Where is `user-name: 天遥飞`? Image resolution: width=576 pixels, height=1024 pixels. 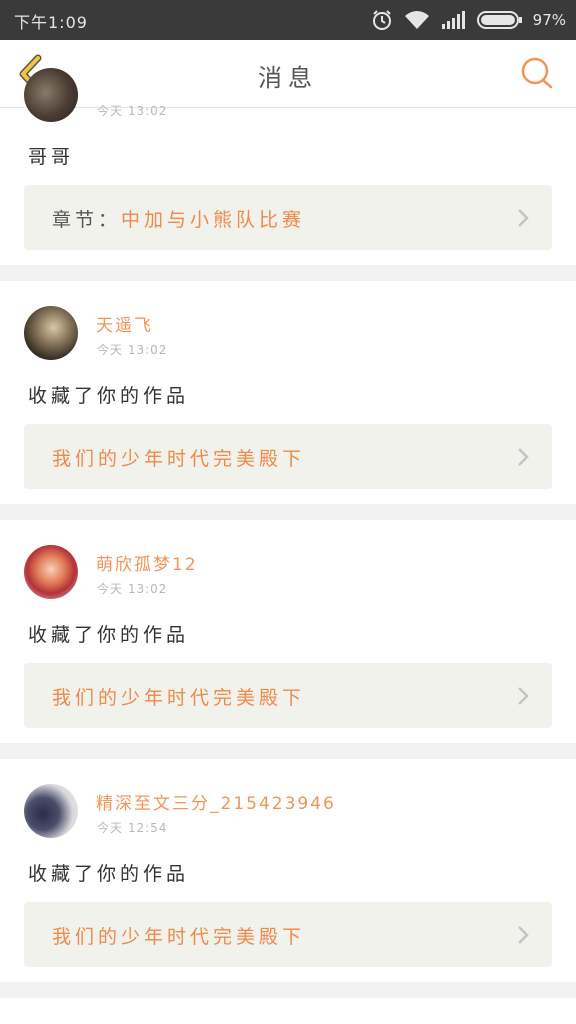
user-name: 天遥飞 is located at coordinates (124, 323).